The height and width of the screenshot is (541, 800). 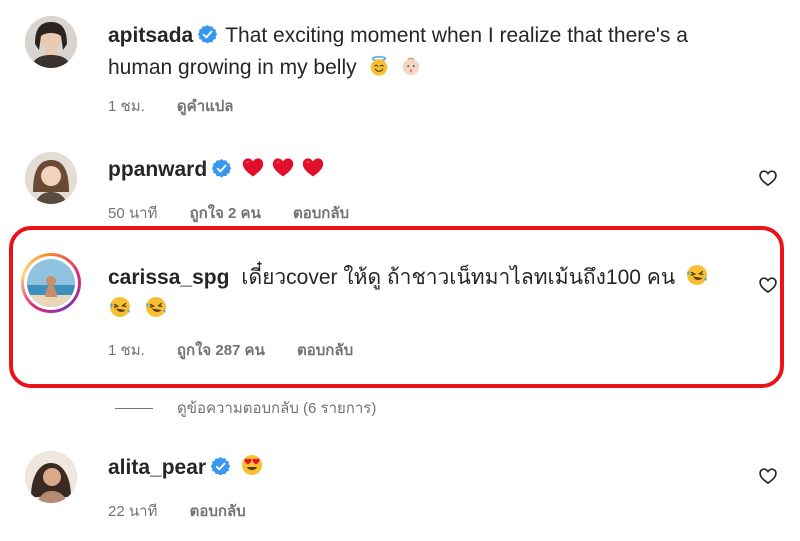 What do you see at coordinates (126, 106) in the screenshot?
I see `comment-time: 1 ชม.` at bounding box center [126, 106].